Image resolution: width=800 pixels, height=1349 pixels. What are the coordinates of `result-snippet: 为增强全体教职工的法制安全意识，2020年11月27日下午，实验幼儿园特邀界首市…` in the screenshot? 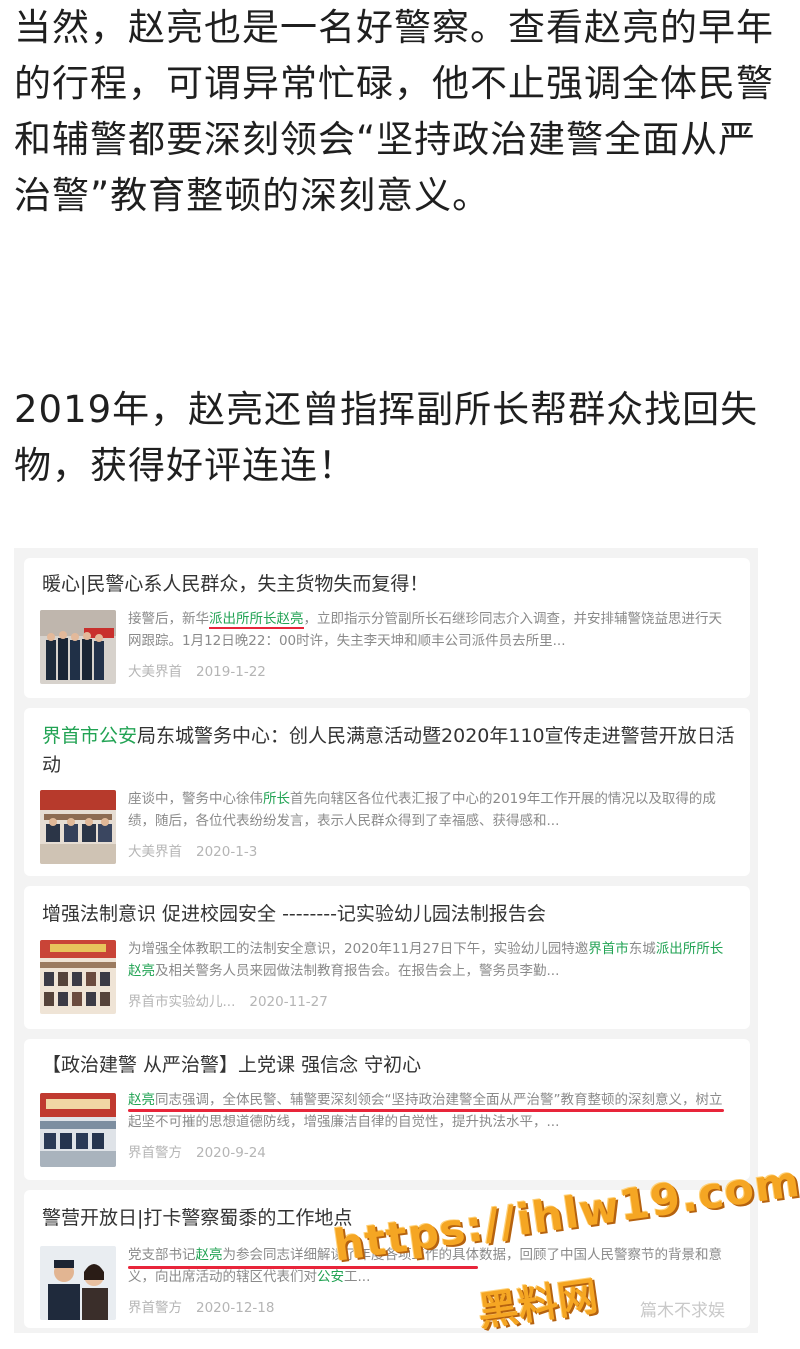 It's located at (426, 960).